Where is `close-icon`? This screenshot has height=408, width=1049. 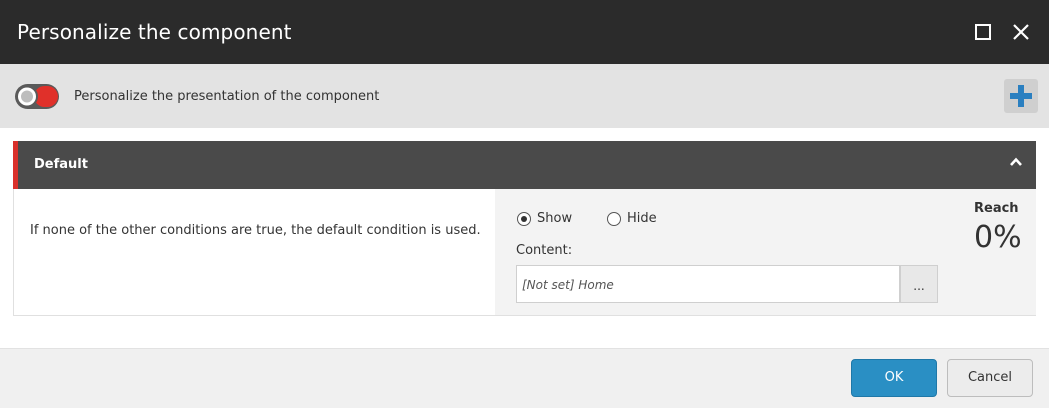
close-icon is located at coordinates (1021, 32).